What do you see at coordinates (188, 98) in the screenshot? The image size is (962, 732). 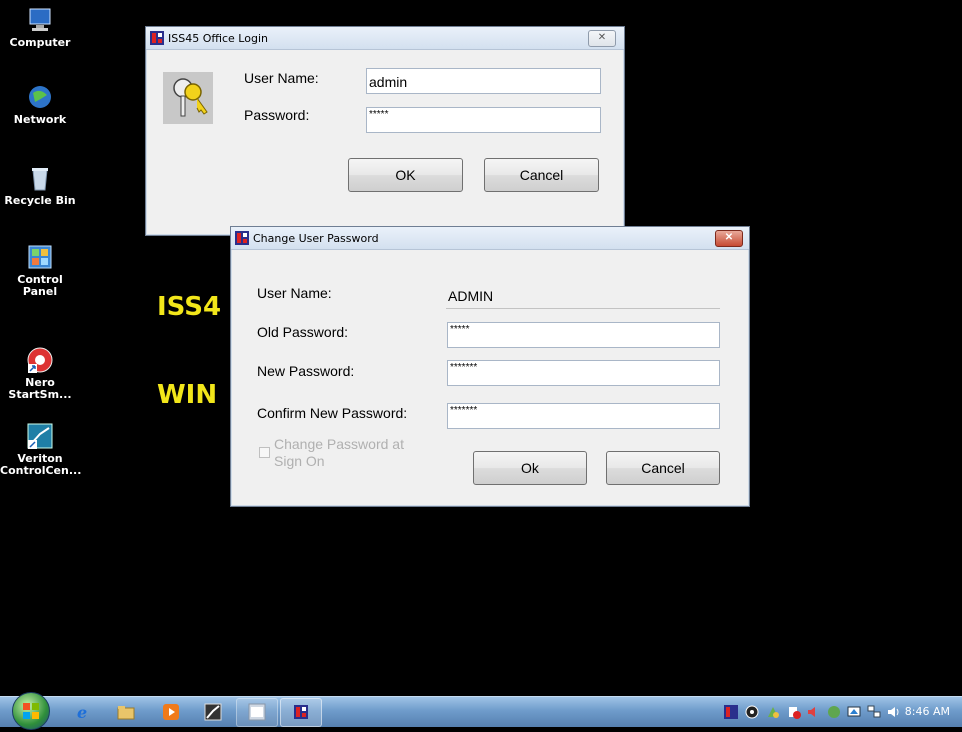 I see `keys-icon` at bounding box center [188, 98].